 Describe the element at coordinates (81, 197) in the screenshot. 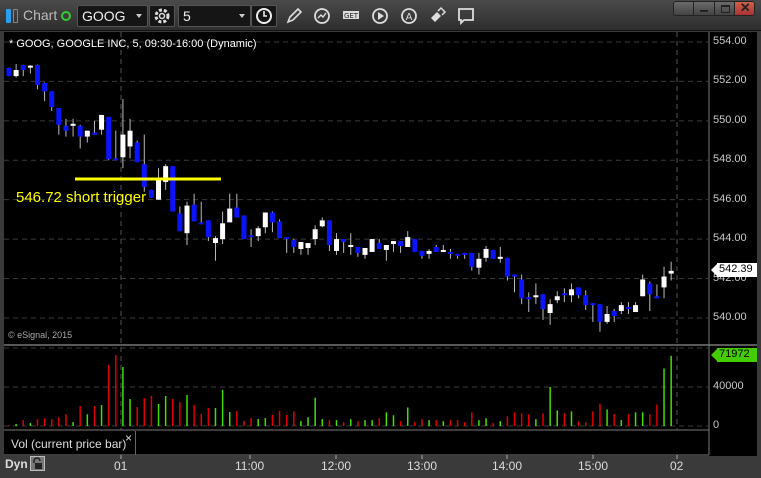

I see `trigger-label: 546.72 short trigger` at that location.